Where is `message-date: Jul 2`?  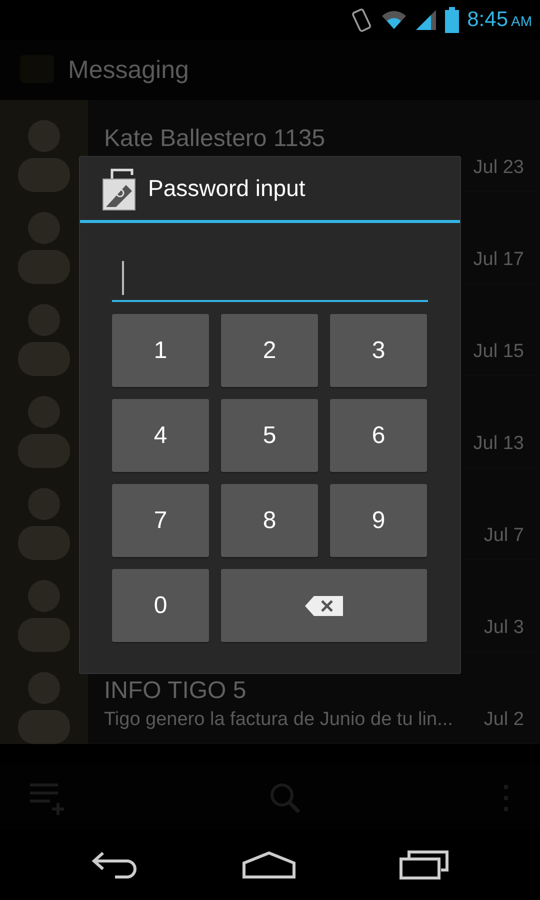
message-date: Jul 2 is located at coordinates (504, 720).